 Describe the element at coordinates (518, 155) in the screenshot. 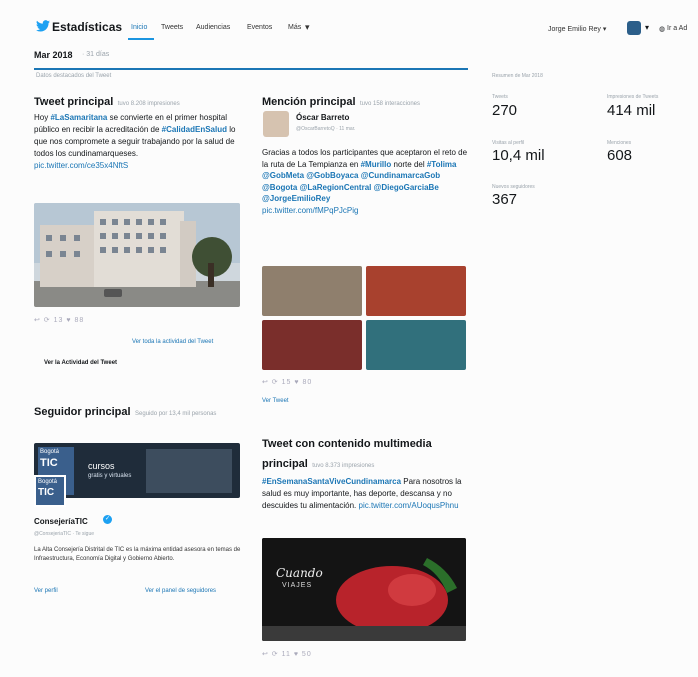

I see `stat-value-profile-visits: 10,4 mil` at that location.